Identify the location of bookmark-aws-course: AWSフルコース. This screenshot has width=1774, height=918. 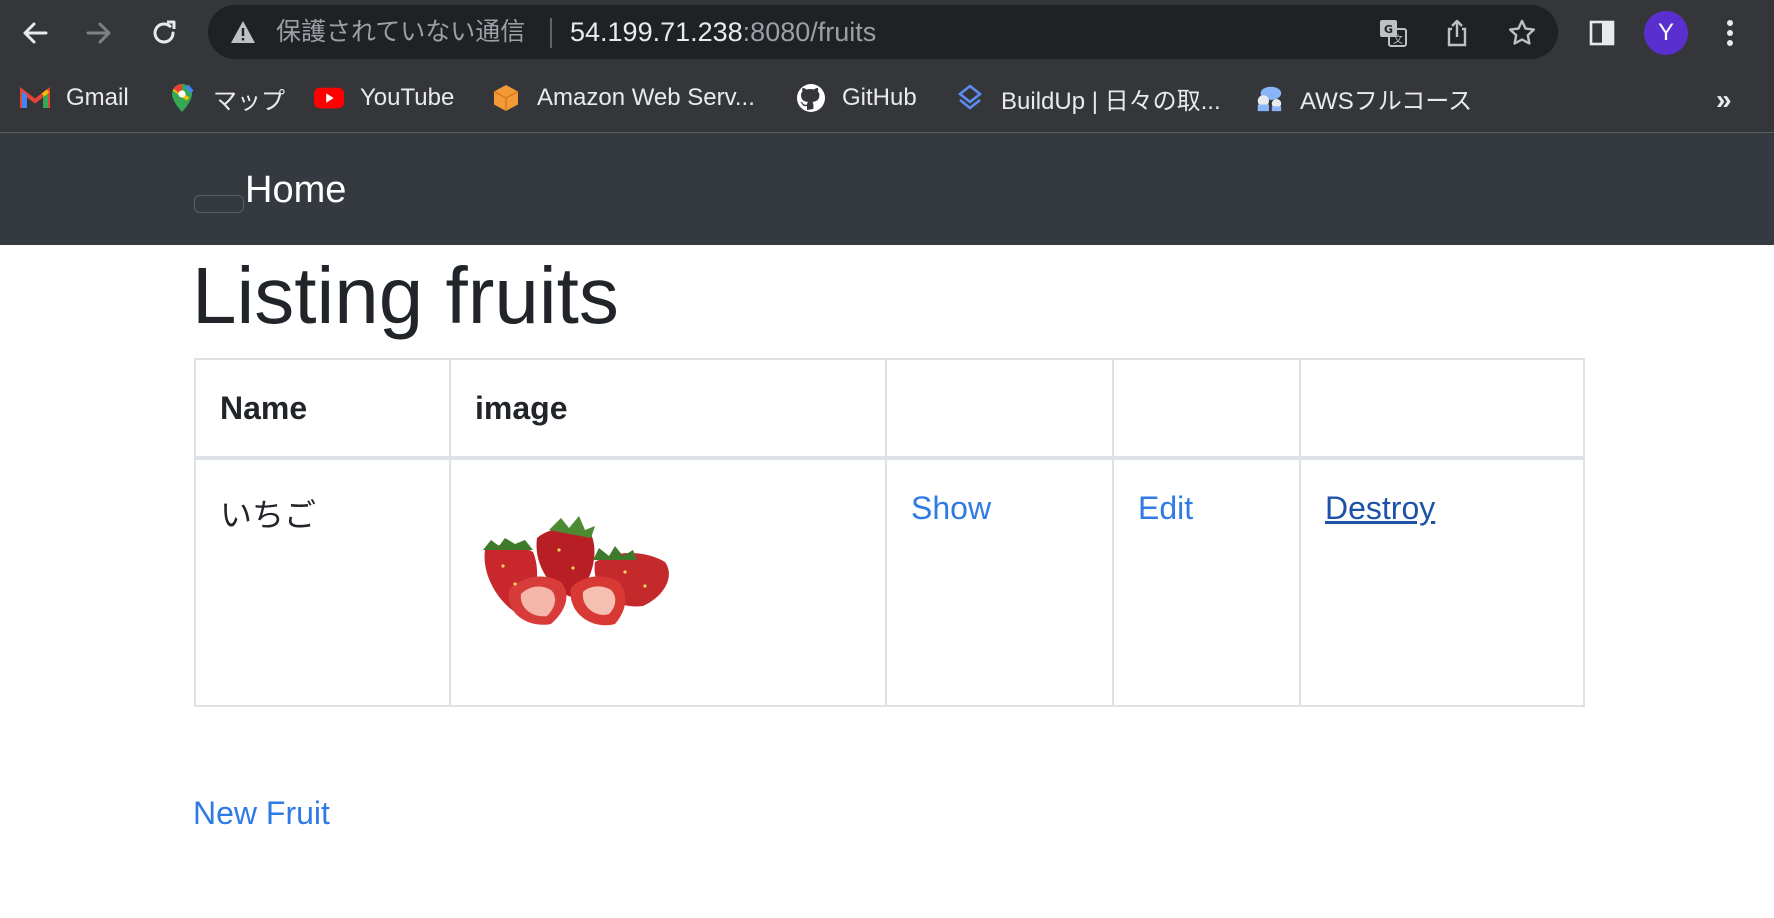
(1363, 98).